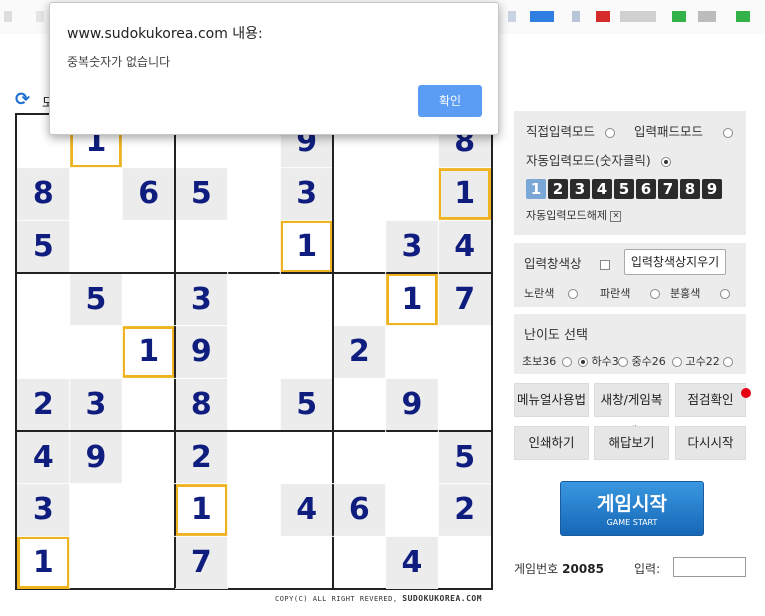 The image size is (765, 616). Describe the element at coordinates (536, 189) in the screenshot. I see `number-key: 1` at that location.